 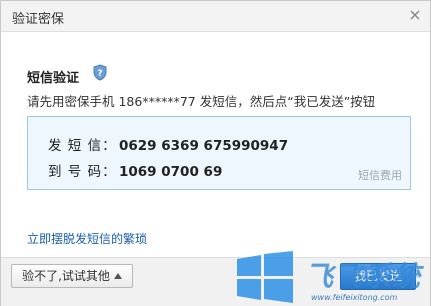 I want to click on skip-sms-link: 立即摆脱发短信的繁琐, so click(x=87, y=238).